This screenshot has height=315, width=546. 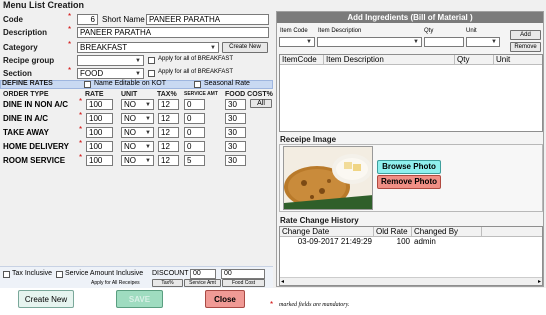 I want to click on ingredients-header: Add Ingredients (Bill of Material ), so click(x=410, y=17).